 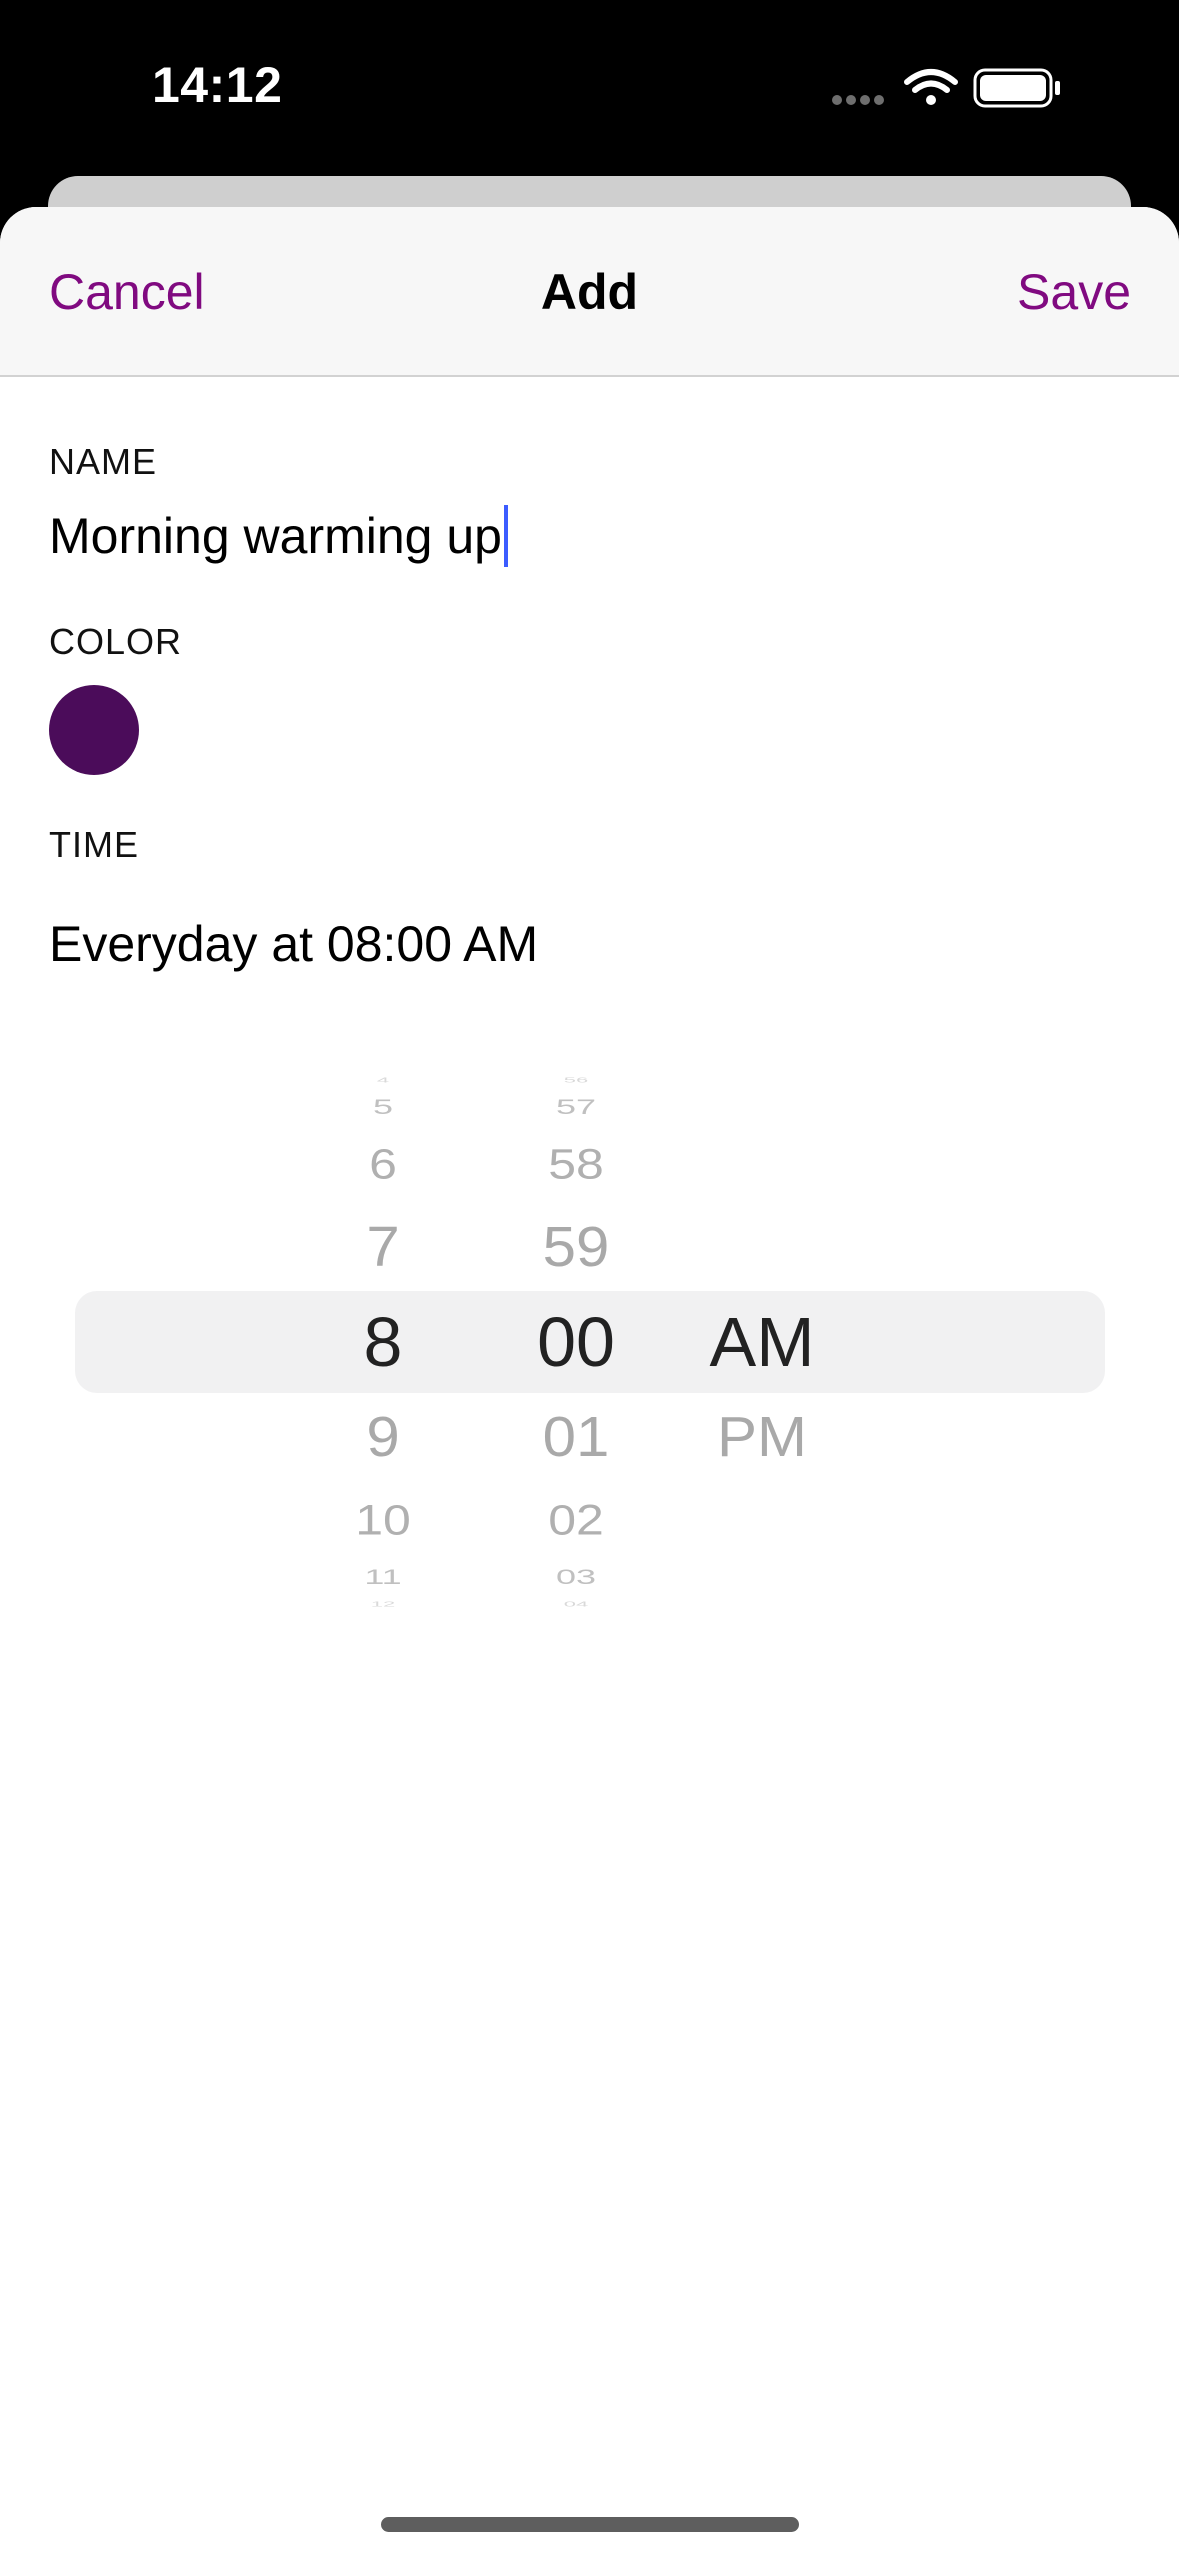 I want to click on minute-item-option: 56, so click(x=576, y=1080).